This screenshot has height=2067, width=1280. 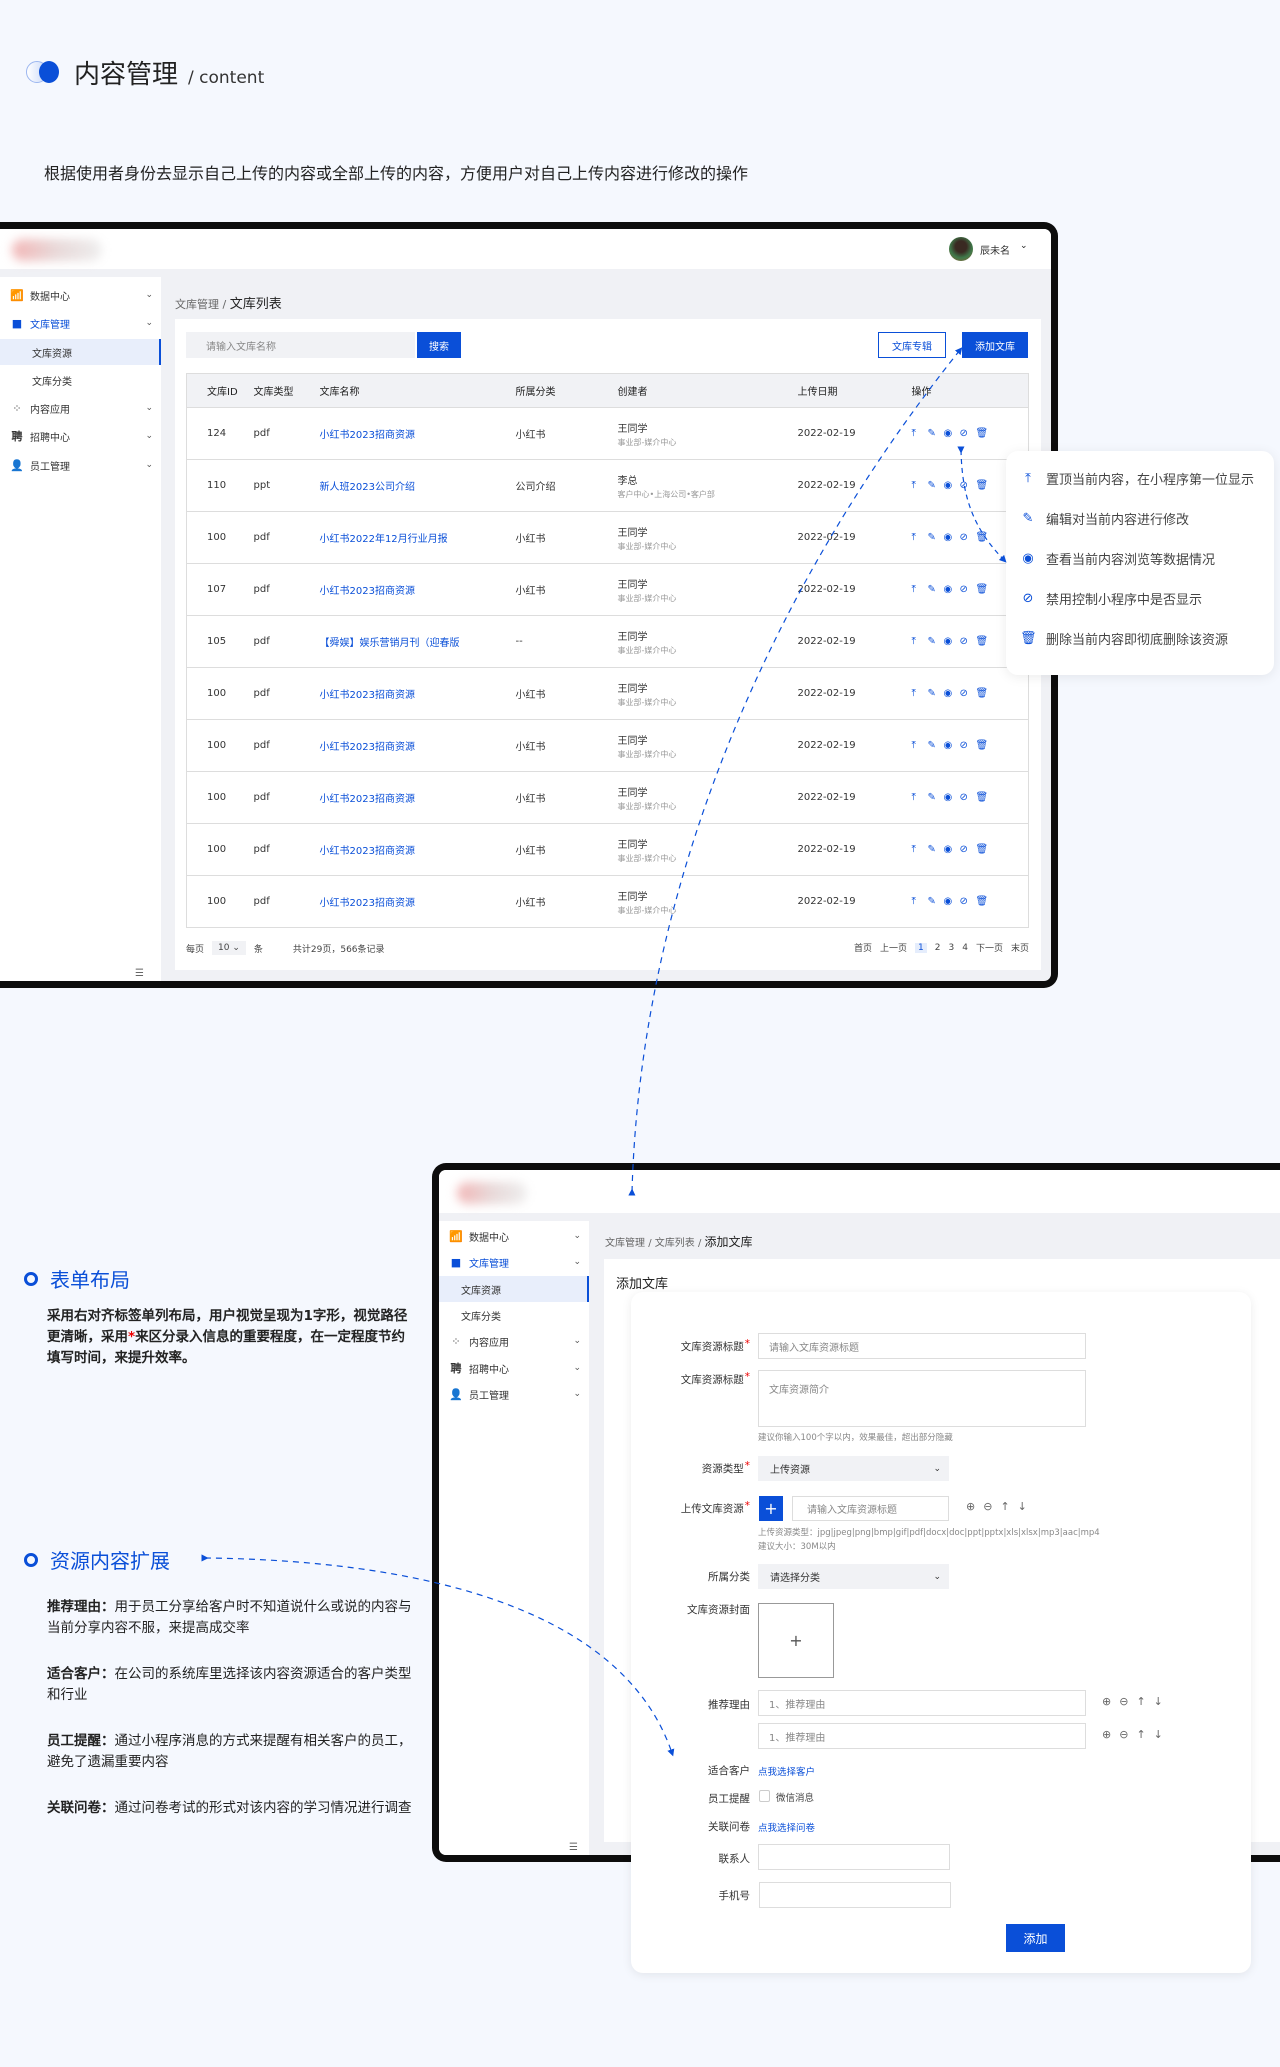 What do you see at coordinates (1020, 947) in the screenshot?
I see `last-page-link: 末页` at bounding box center [1020, 947].